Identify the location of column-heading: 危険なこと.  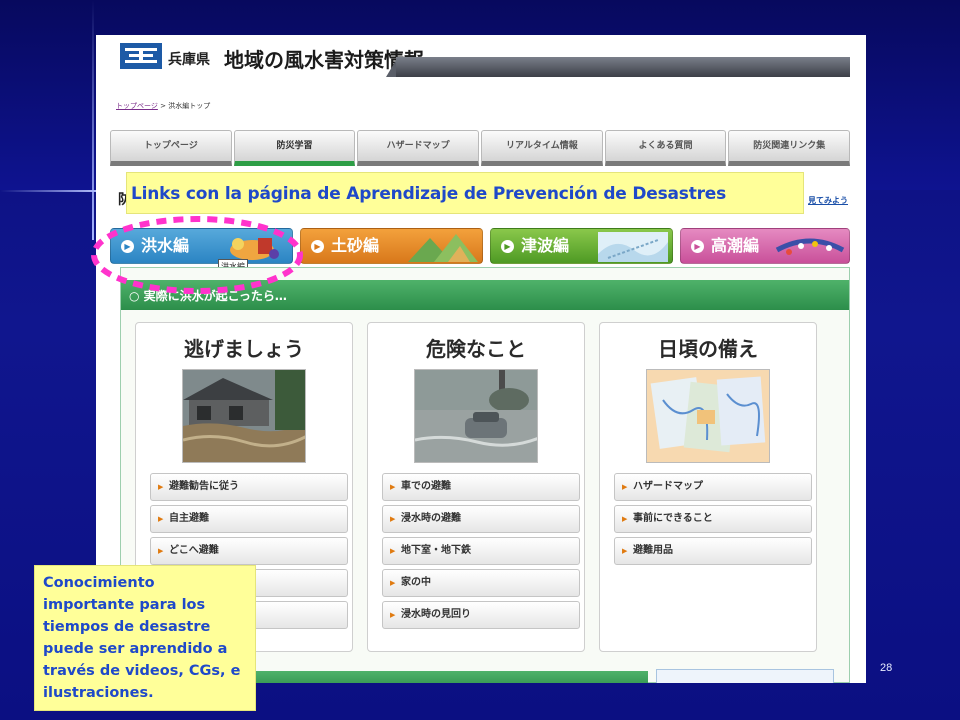
(476, 349).